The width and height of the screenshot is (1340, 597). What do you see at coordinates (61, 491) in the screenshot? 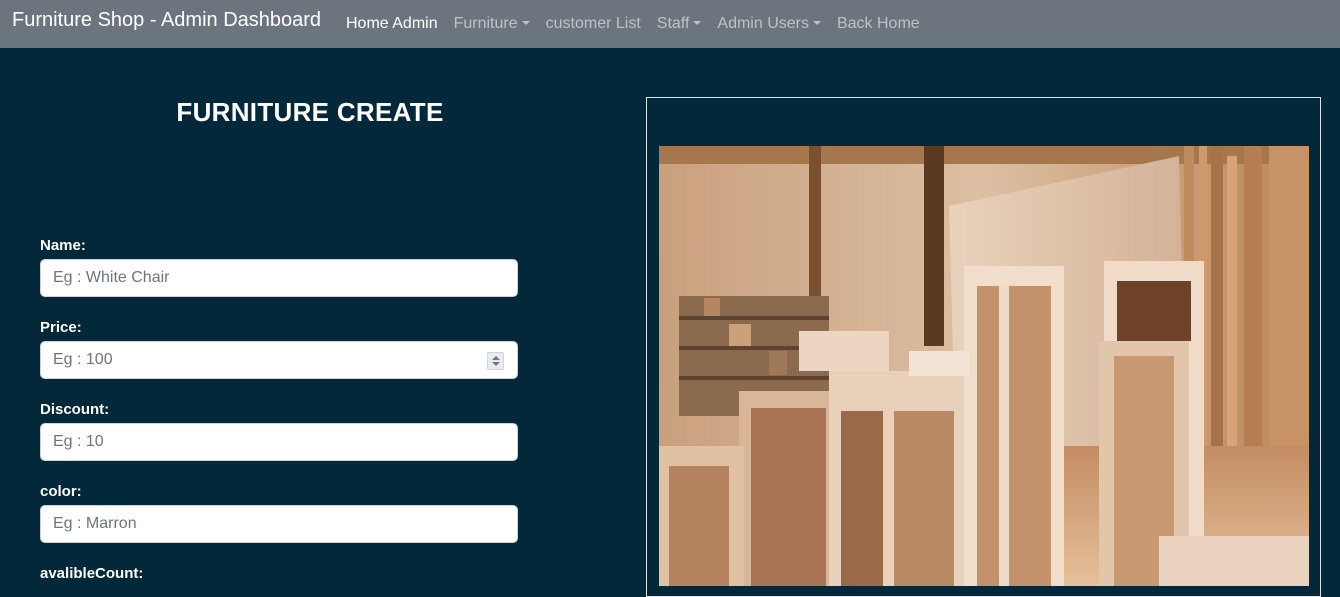
I see `color-label: color:` at bounding box center [61, 491].